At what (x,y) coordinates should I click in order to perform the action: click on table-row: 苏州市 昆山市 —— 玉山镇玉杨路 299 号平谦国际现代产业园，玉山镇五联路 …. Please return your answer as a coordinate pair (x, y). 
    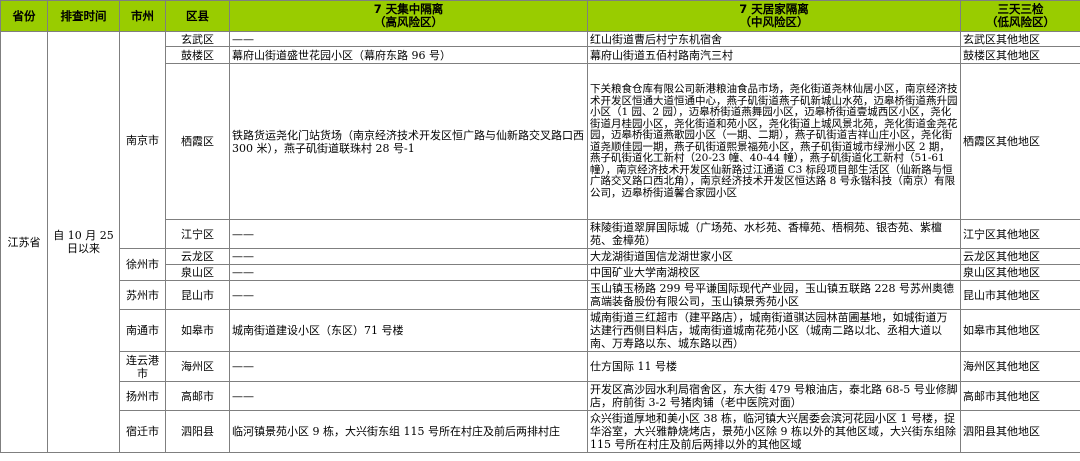
    Looking at the image, I should click on (540, 295).